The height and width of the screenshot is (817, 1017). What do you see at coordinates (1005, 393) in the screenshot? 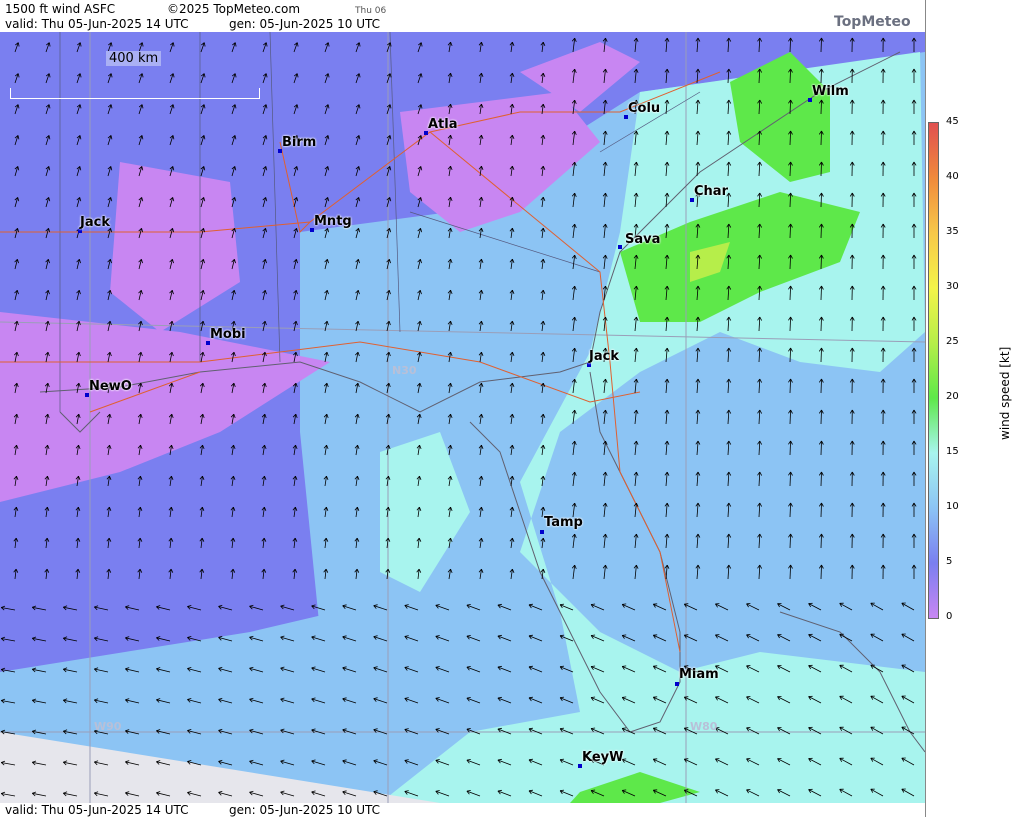
I see `legend-title: wind speed [kt]` at bounding box center [1005, 393].